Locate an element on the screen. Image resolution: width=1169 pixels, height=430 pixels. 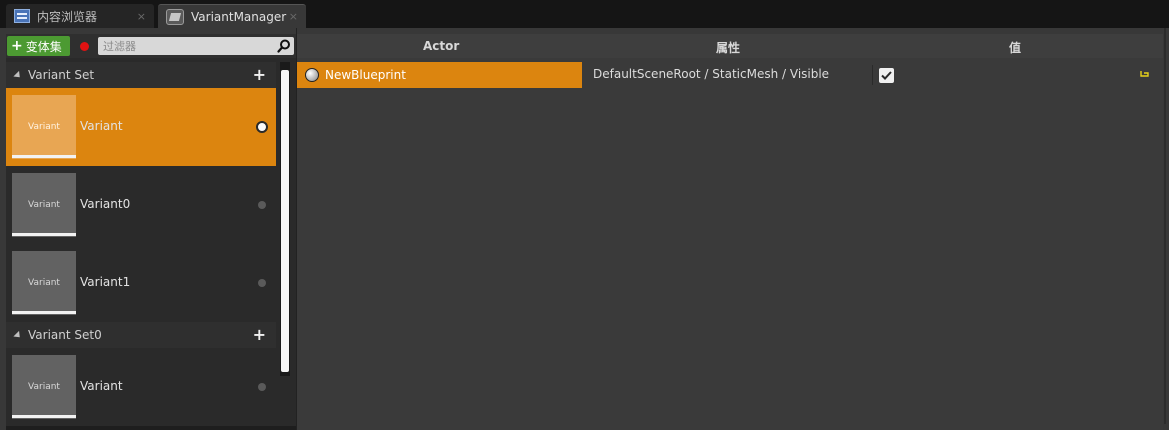
tab-content-browser: 内容浏览器 × is located at coordinates (80, 16).